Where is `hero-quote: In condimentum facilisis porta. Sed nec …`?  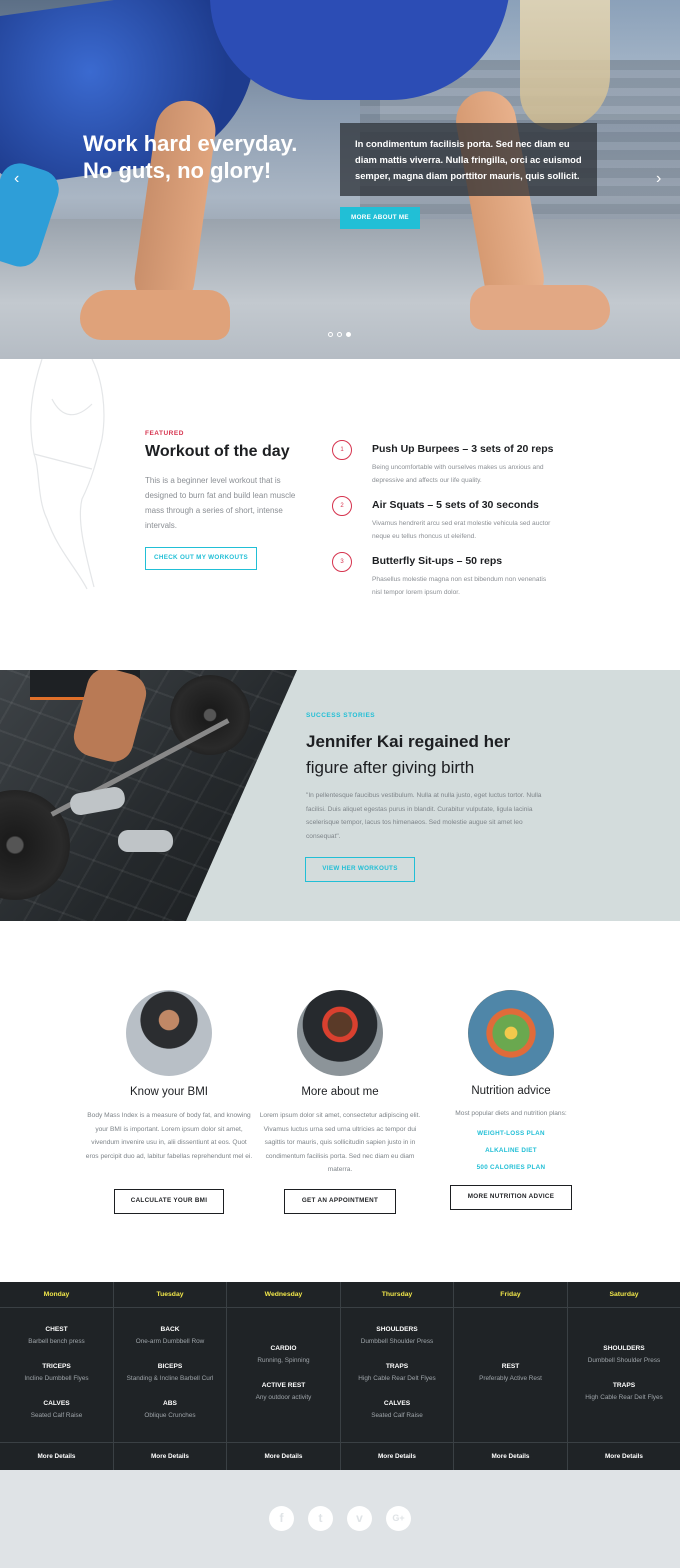
hero-quote: In condimentum facilisis porta. Sed nec … is located at coordinates (468, 159).